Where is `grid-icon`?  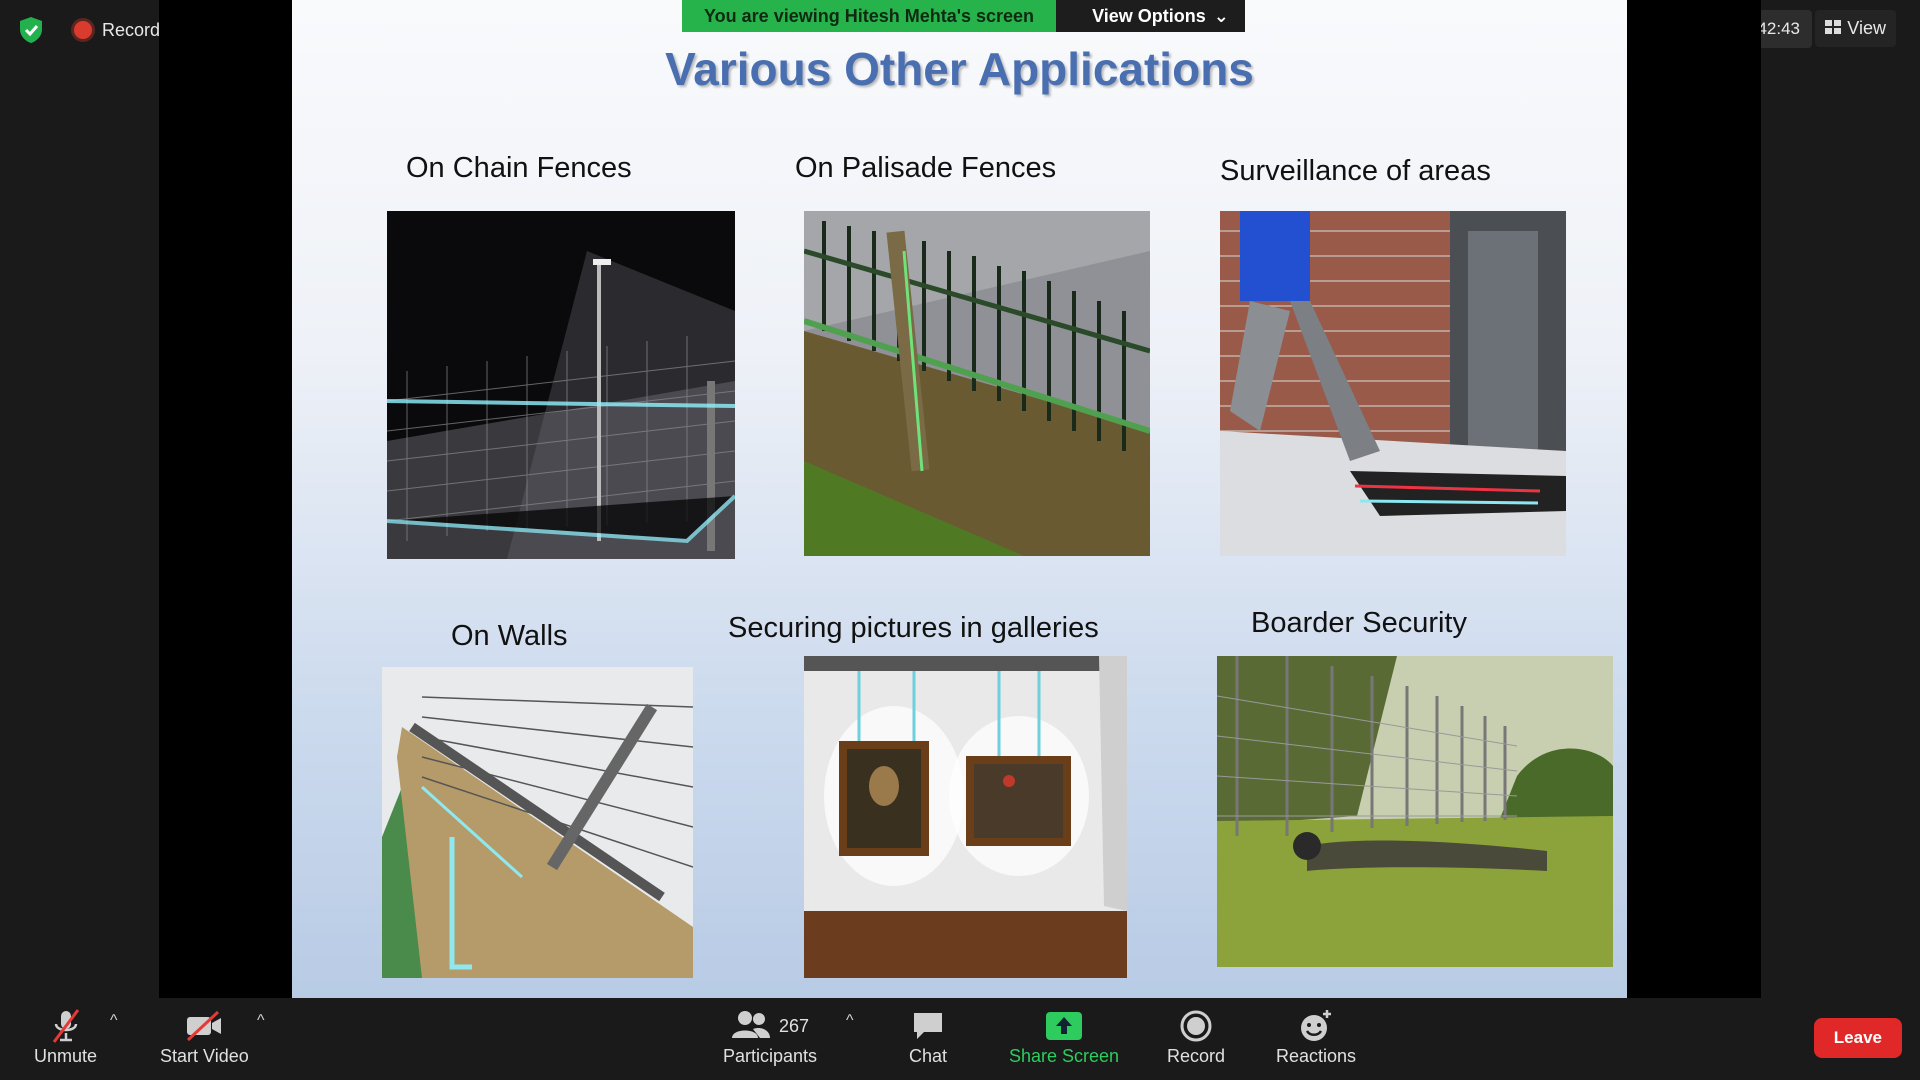 grid-icon is located at coordinates (1833, 28).